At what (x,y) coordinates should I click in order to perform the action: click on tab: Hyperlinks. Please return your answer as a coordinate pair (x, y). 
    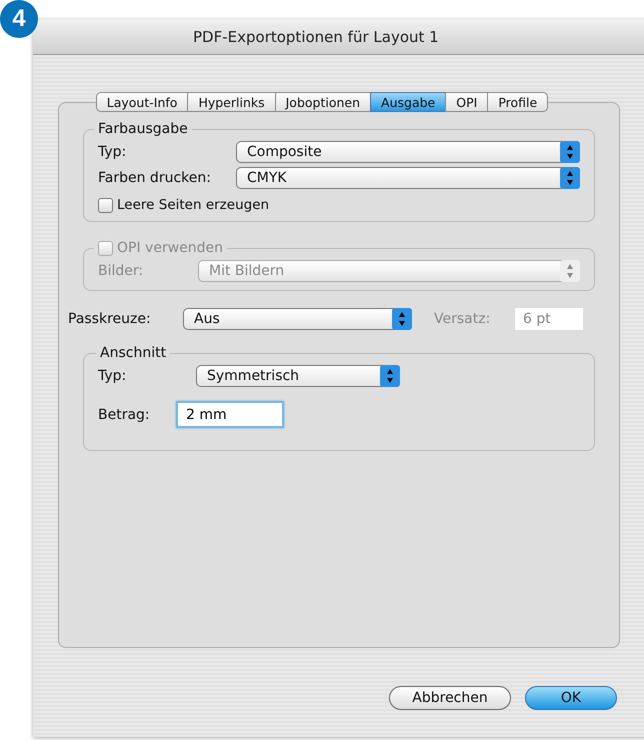
    Looking at the image, I should click on (231, 102).